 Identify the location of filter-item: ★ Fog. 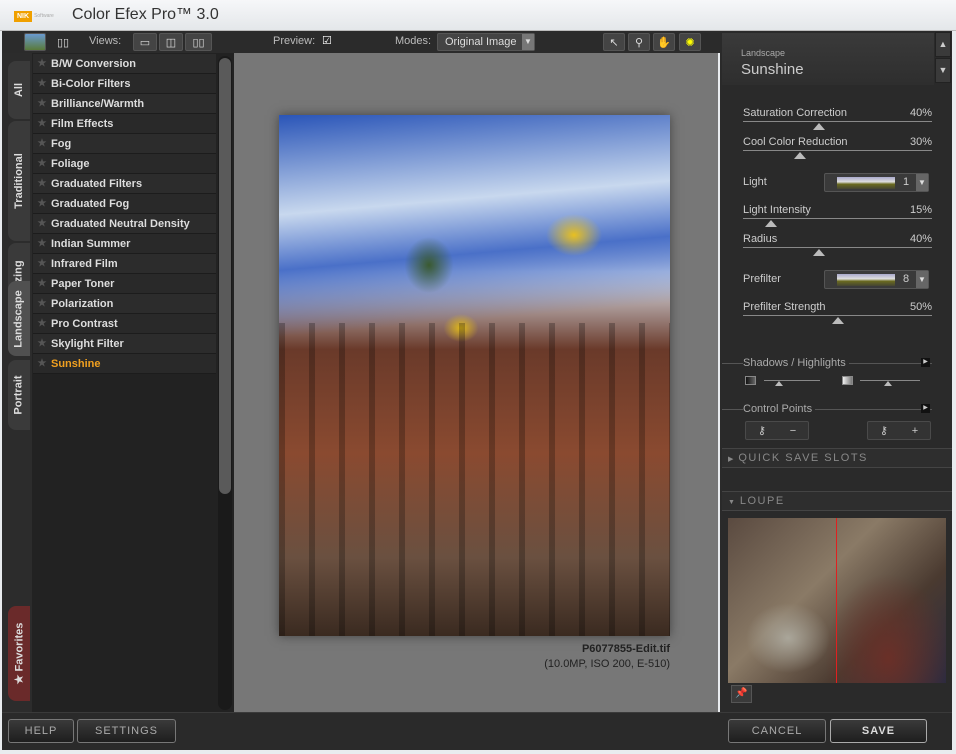
(124, 144).